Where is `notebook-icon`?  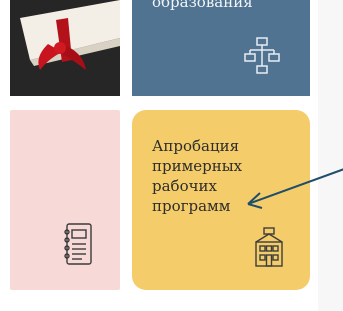
notebook-icon is located at coordinates (78, 244).